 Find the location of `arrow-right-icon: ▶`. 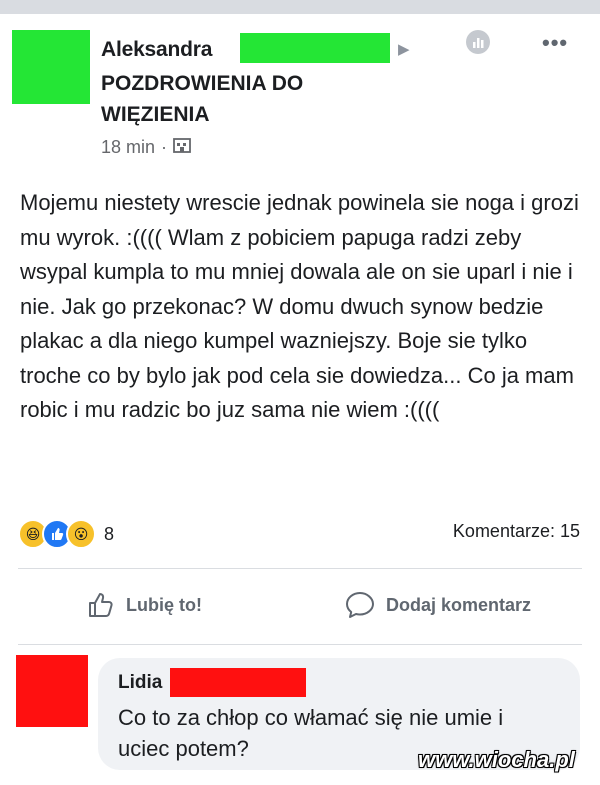

arrow-right-icon: ▶ is located at coordinates (404, 49).